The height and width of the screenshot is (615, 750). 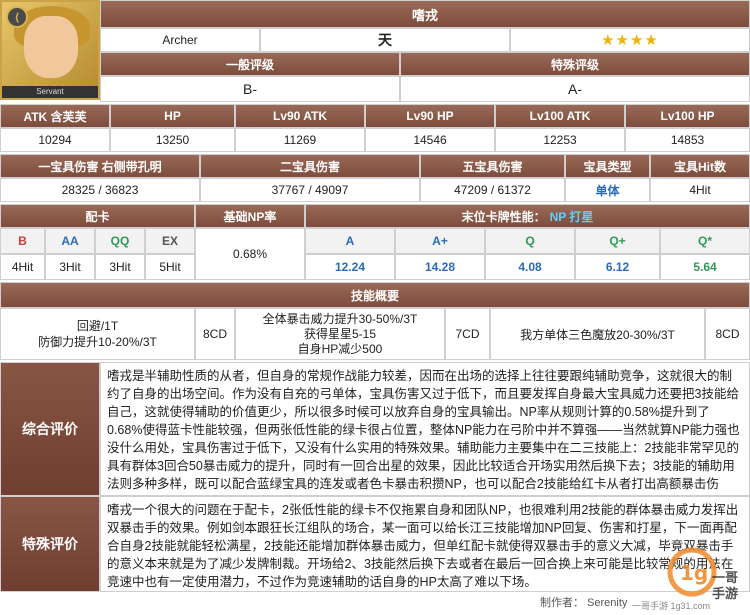 I want to click on skill-desc-line: 回避/1T, so click(x=97, y=326).